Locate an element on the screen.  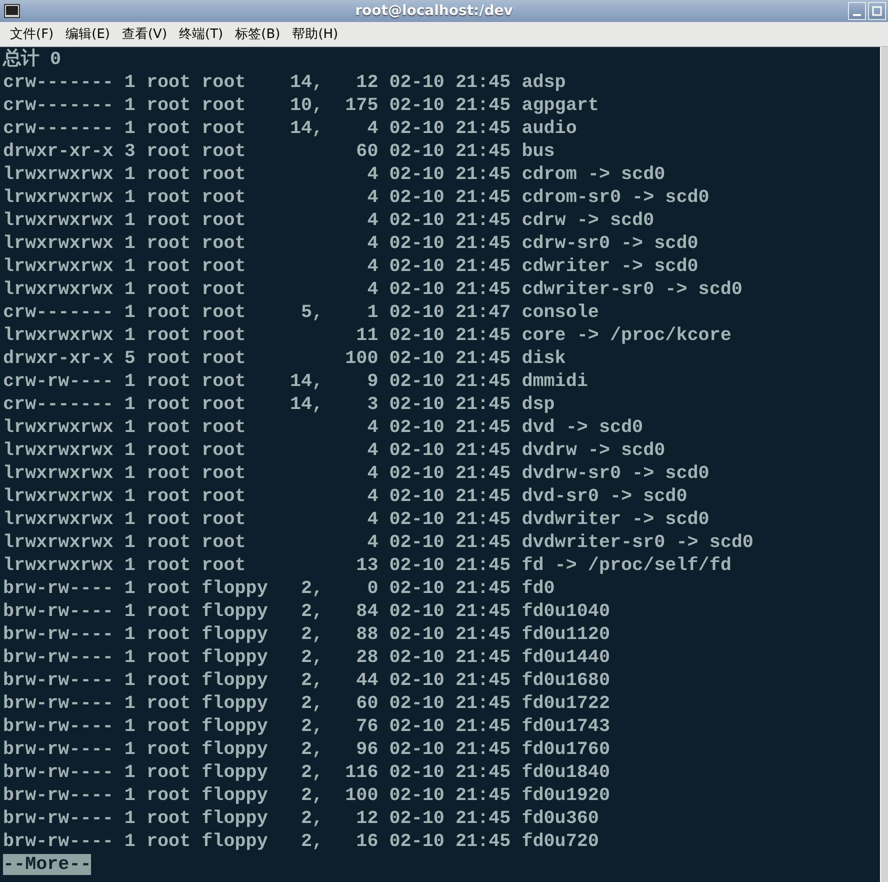
terminal-line: brw-rw---- 1 root floppy 2, 0 02-10 21:45 fd0 is located at coordinates (279, 588).